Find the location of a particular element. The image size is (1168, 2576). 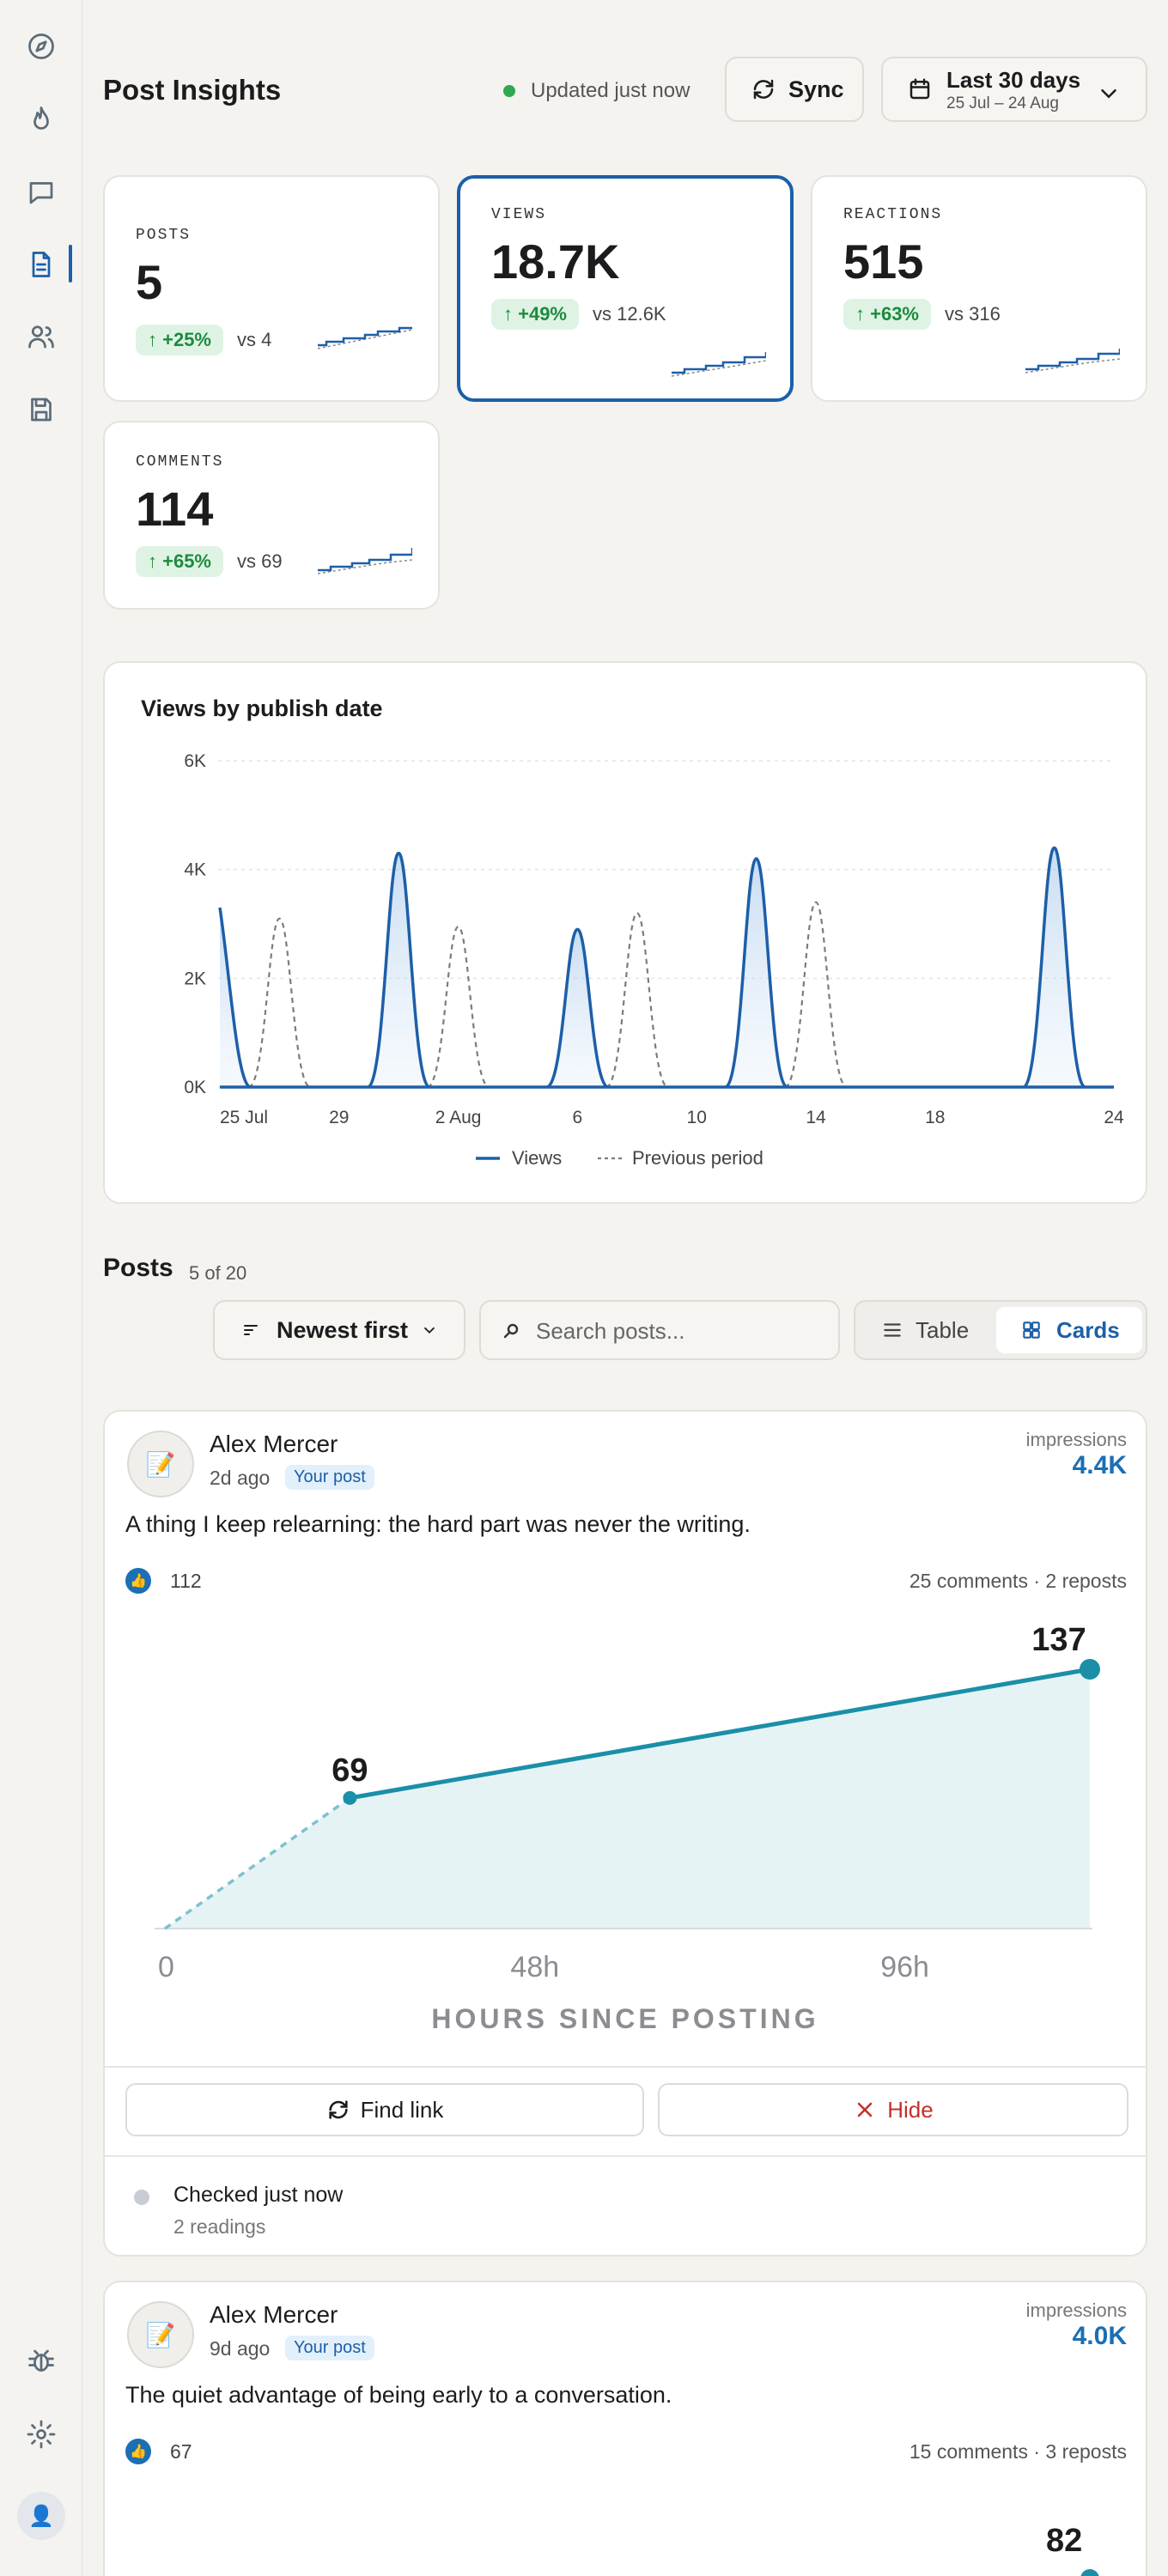

grid-icon is located at coordinates (1031, 1330).